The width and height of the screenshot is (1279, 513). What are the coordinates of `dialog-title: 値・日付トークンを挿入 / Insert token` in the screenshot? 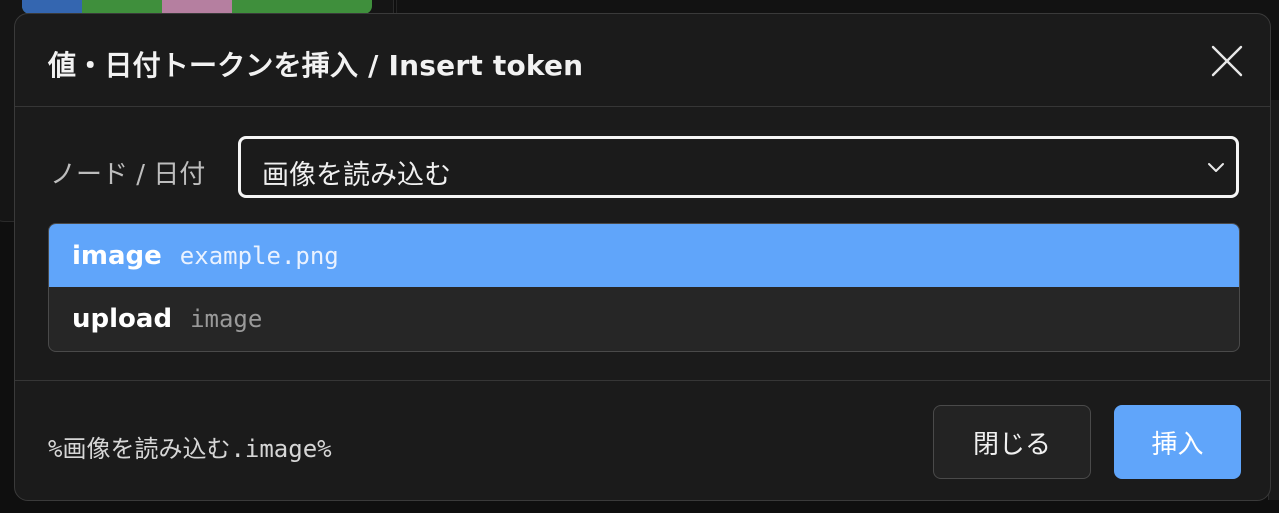 It's located at (316, 65).